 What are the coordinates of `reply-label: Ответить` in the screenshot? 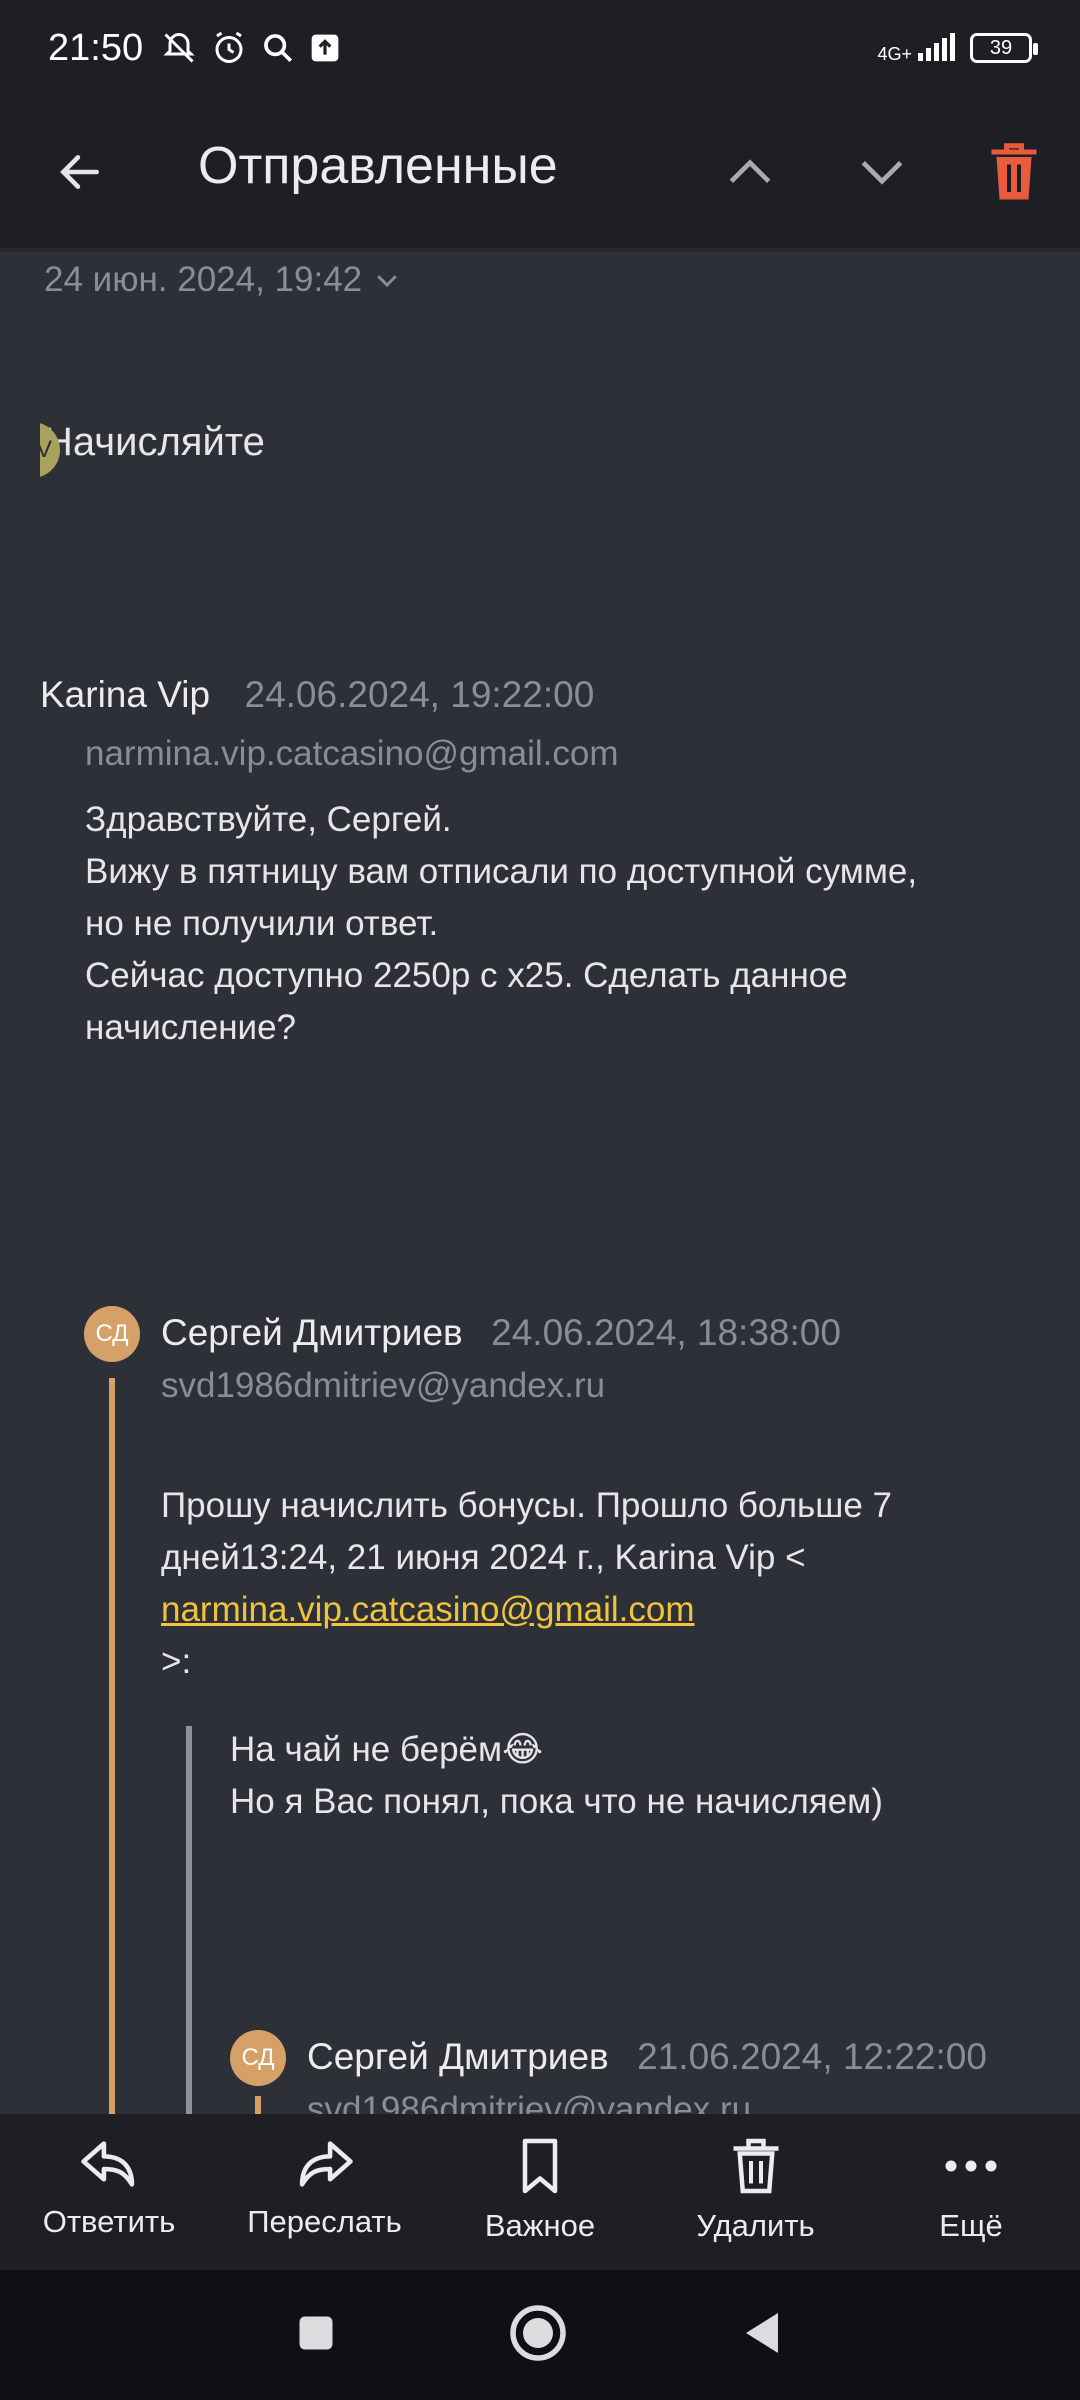 It's located at (109, 2221).